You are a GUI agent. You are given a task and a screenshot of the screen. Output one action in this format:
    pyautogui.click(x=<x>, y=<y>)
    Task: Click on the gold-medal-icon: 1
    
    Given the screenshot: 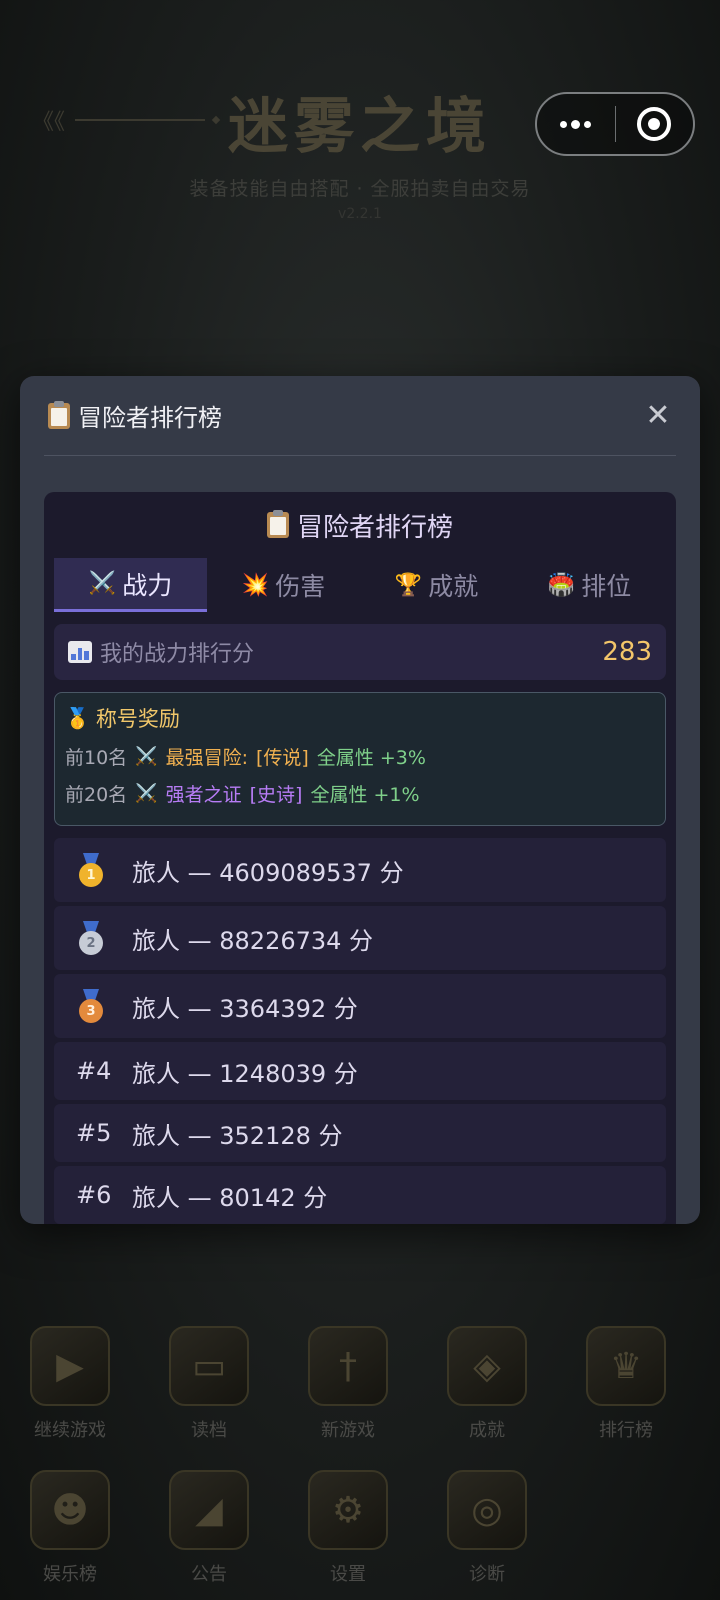 What is the action you would take?
    pyautogui.click(x=102, y=870)
    